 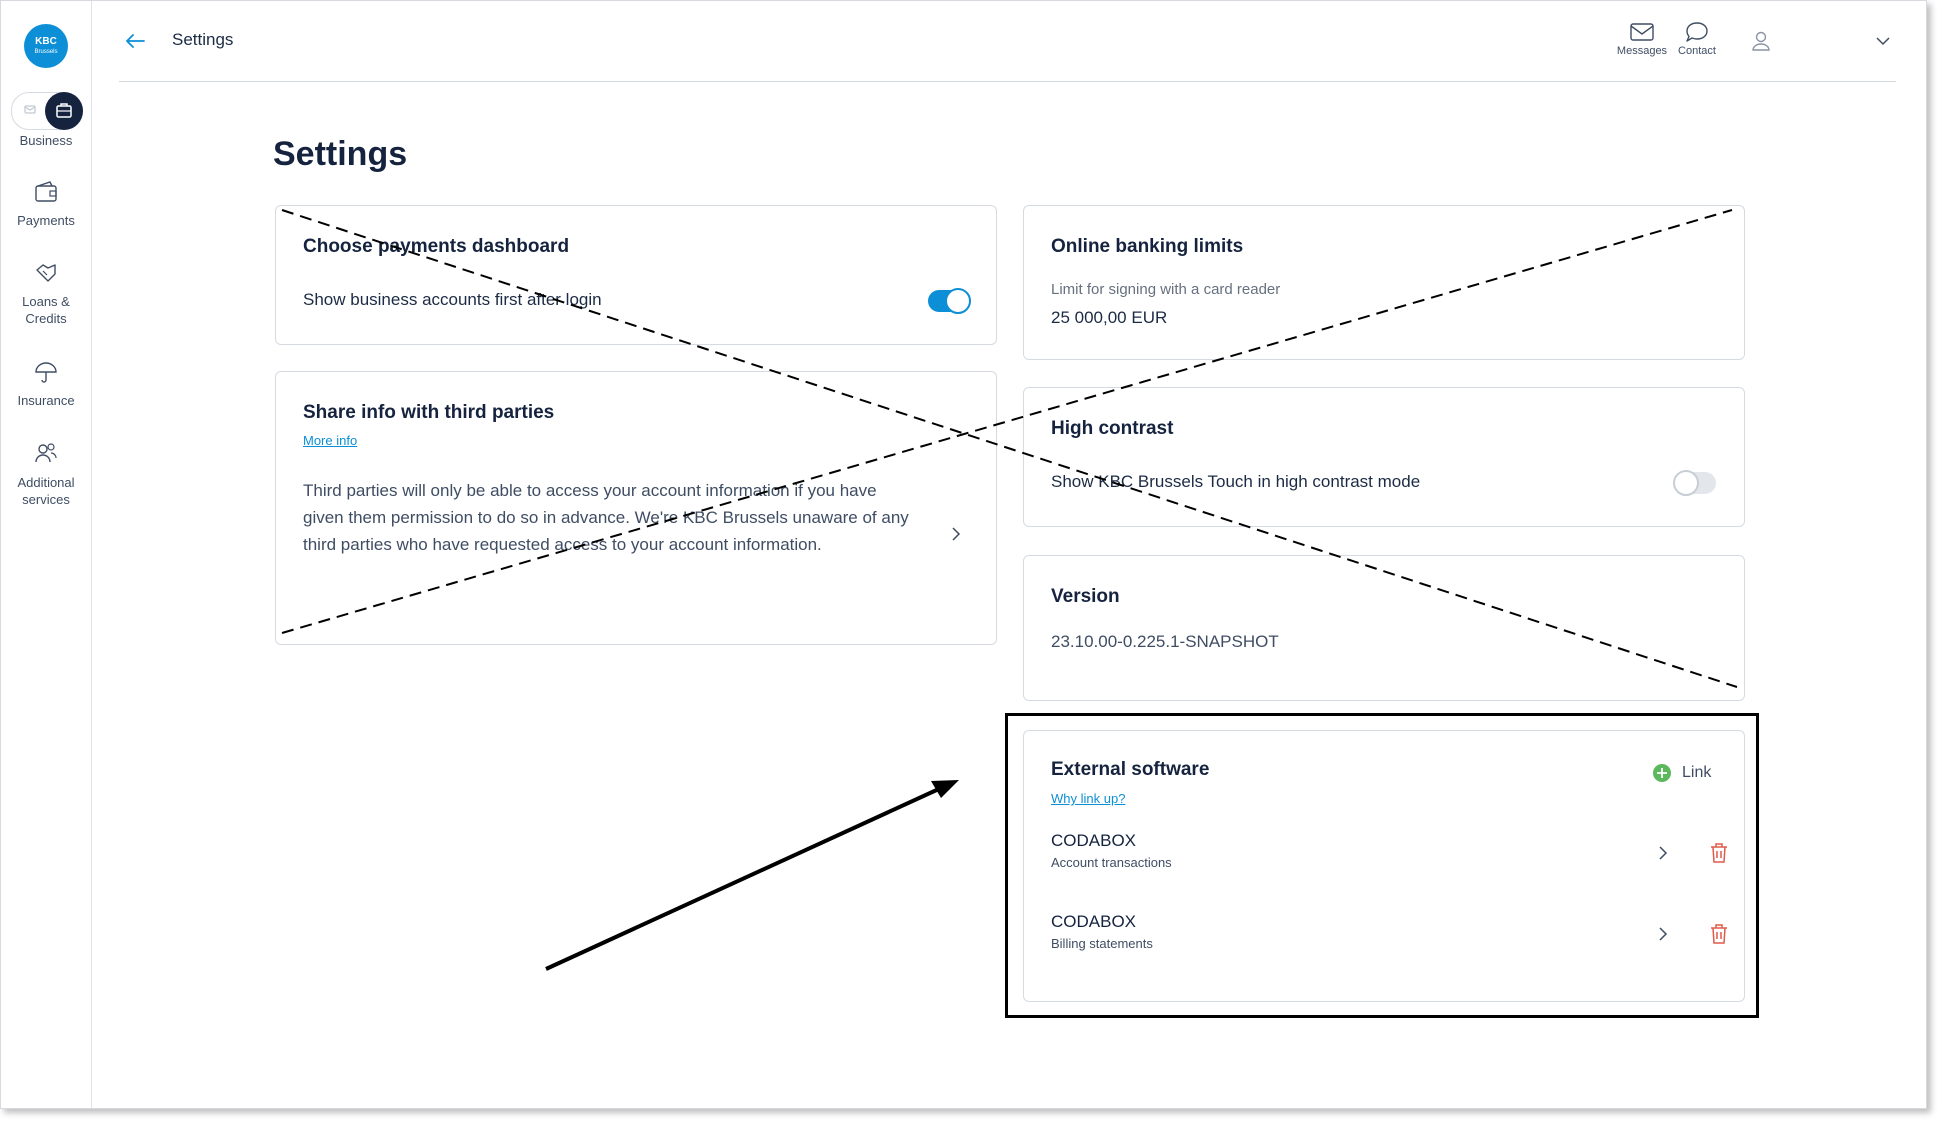 What do you see at coordinates (1761, 41) in the screenshot?
I see `user-profile-icon` at bounding box center [1761, 41].